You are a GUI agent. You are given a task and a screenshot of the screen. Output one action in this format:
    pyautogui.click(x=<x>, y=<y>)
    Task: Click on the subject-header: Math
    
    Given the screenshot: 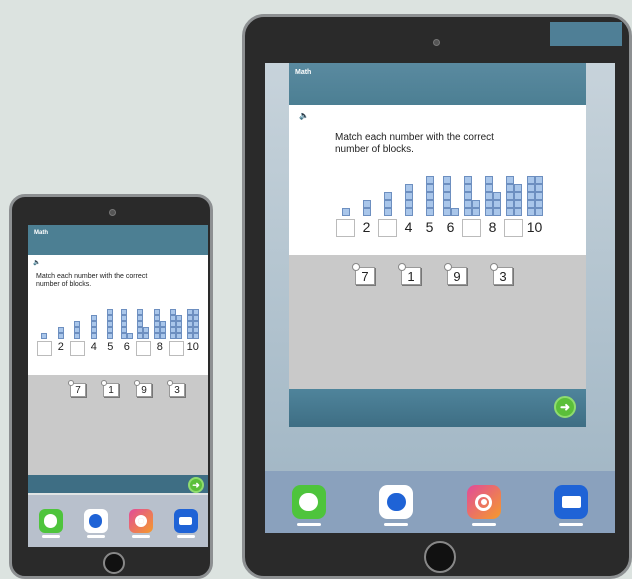 What is the action you would take?
    pyautogui.click(x=118, y=240)
    